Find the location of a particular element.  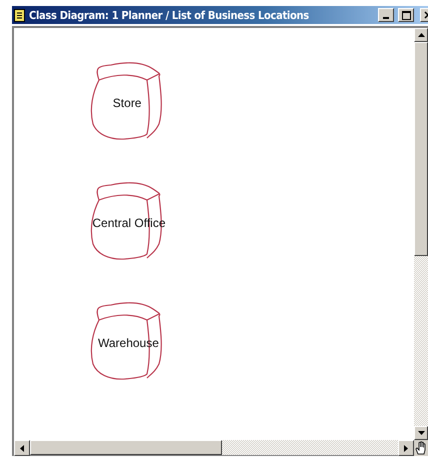

maximize-icon is located at coordinates (406, 15).